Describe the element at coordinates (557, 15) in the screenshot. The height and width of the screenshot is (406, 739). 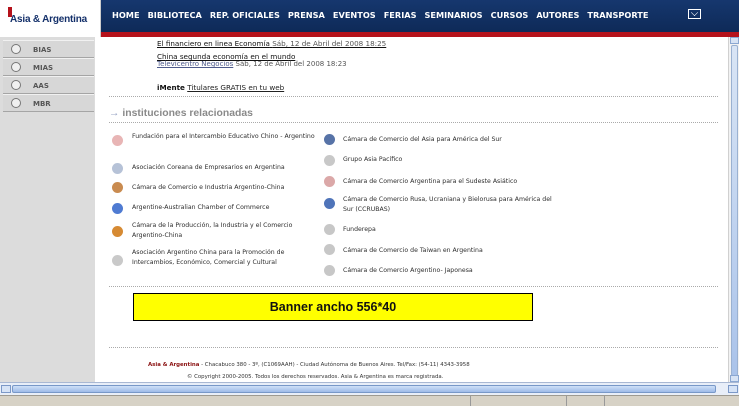
I see `nav-autores: AUTORES` at that location.